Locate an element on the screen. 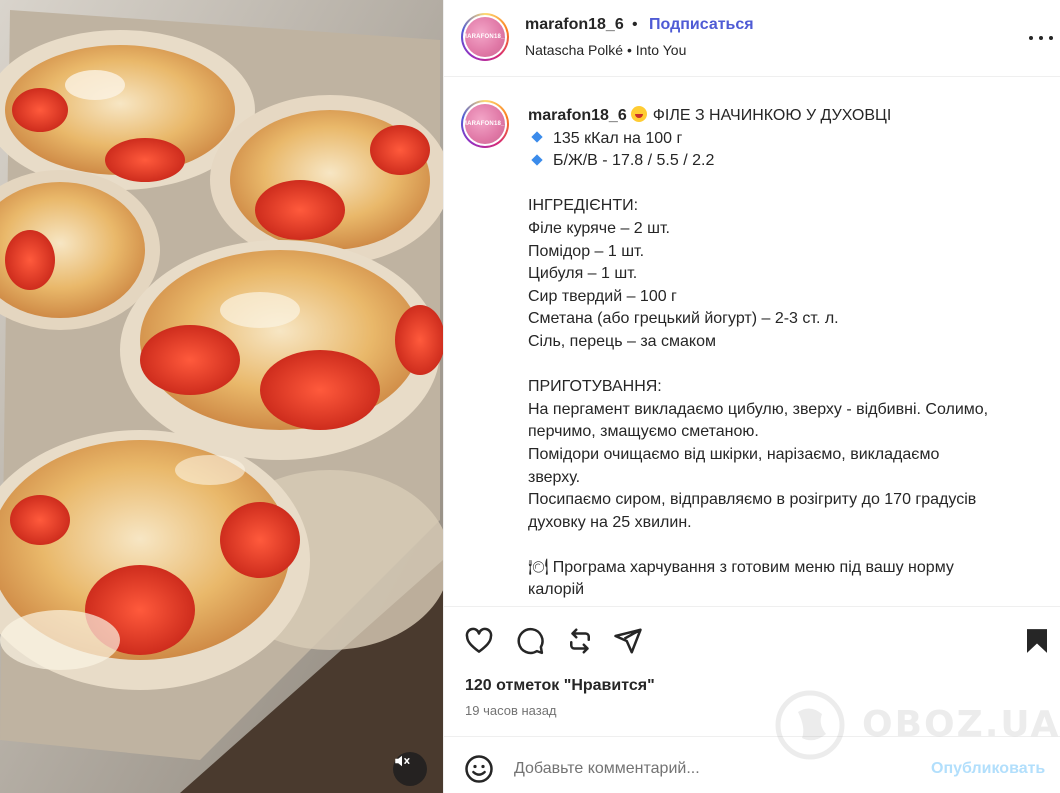 The width and height of the screenshot is (1060, 793). more-options-button is located at coordinates (1041, 38).